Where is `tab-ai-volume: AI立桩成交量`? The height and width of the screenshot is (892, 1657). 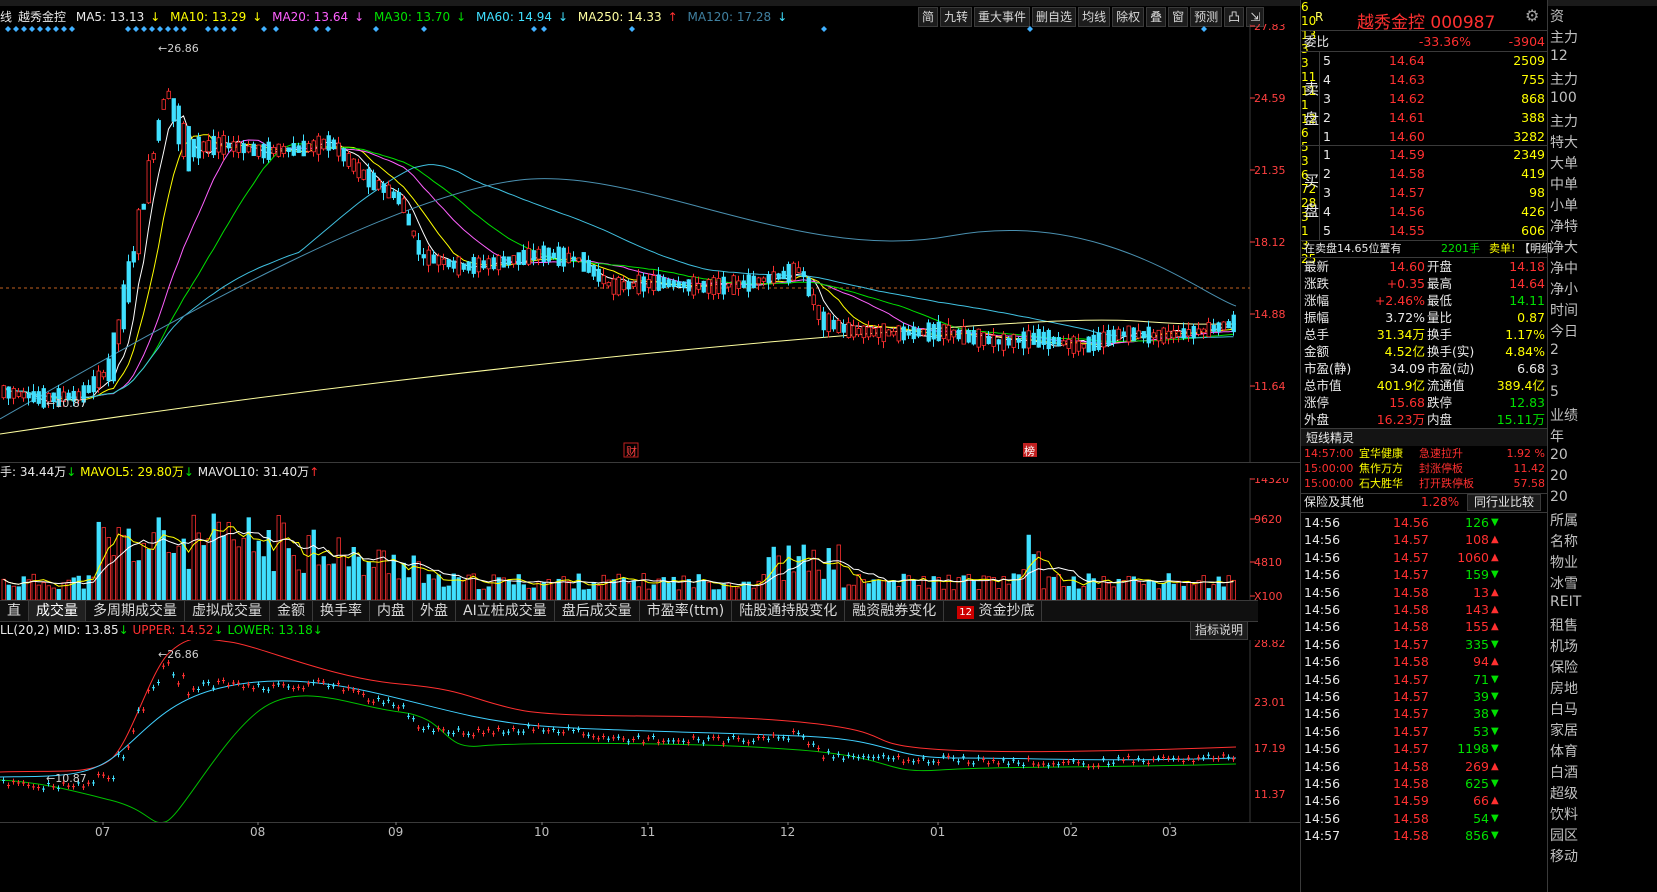
tab-ai-volume: AI立桩成交量 is located at coordinates (505, 611).